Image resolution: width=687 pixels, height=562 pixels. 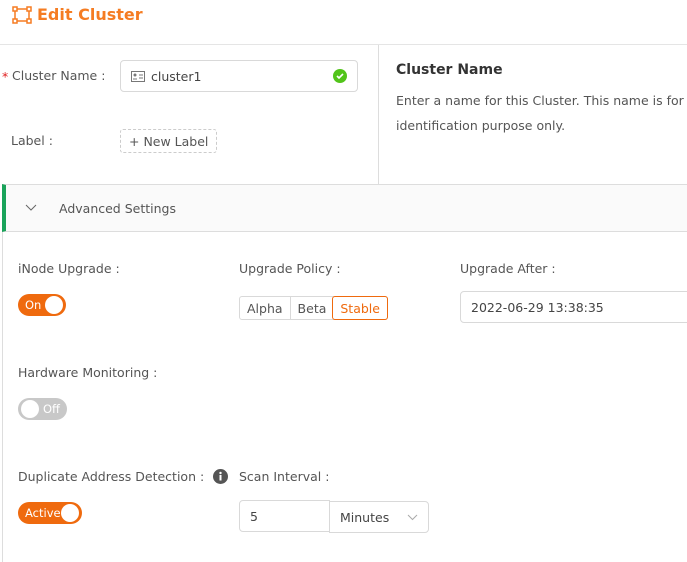 What do you see at coordinates (340, 76) in the screenshot?
I see `check-circle-icon` at bounding box center [340, 76].